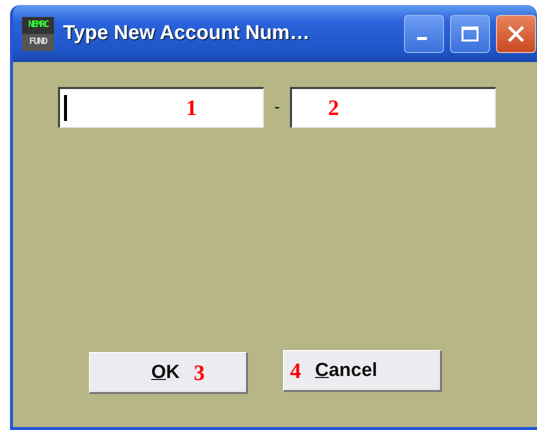  I want to click on callout-number: 2, so click(333, 108).